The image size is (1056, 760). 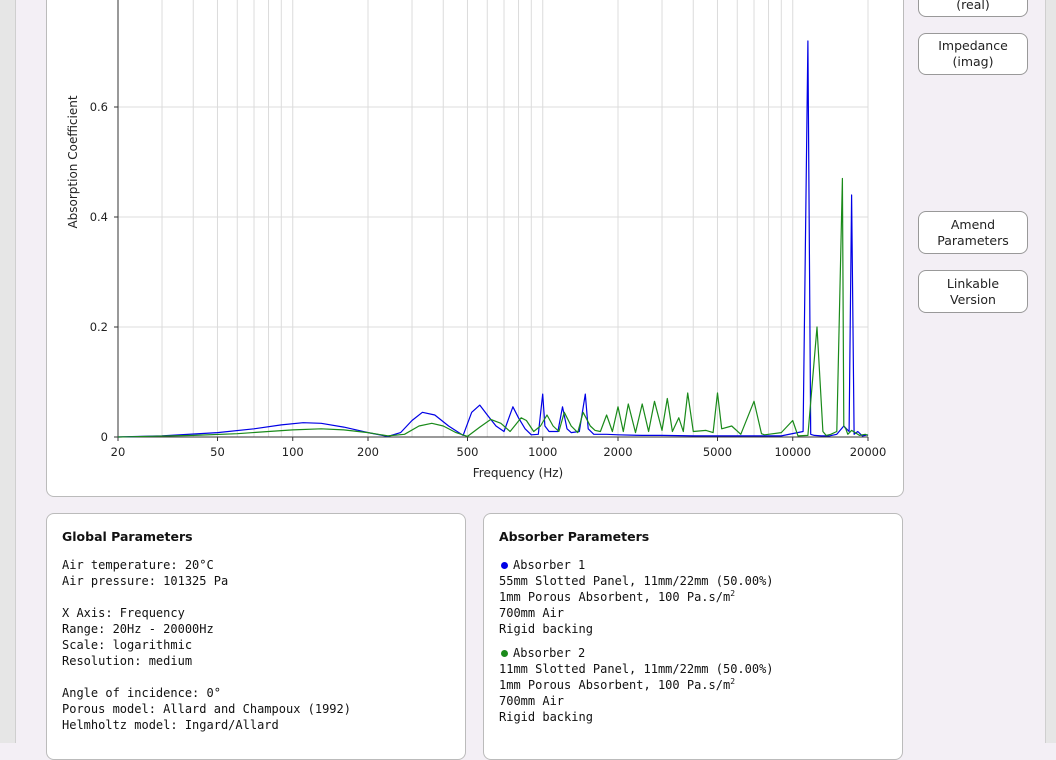 What do you see at coordinates (542, 452) in the screenshot?
I see `x-tick-label: 1000` at bounding box center [542, 452].